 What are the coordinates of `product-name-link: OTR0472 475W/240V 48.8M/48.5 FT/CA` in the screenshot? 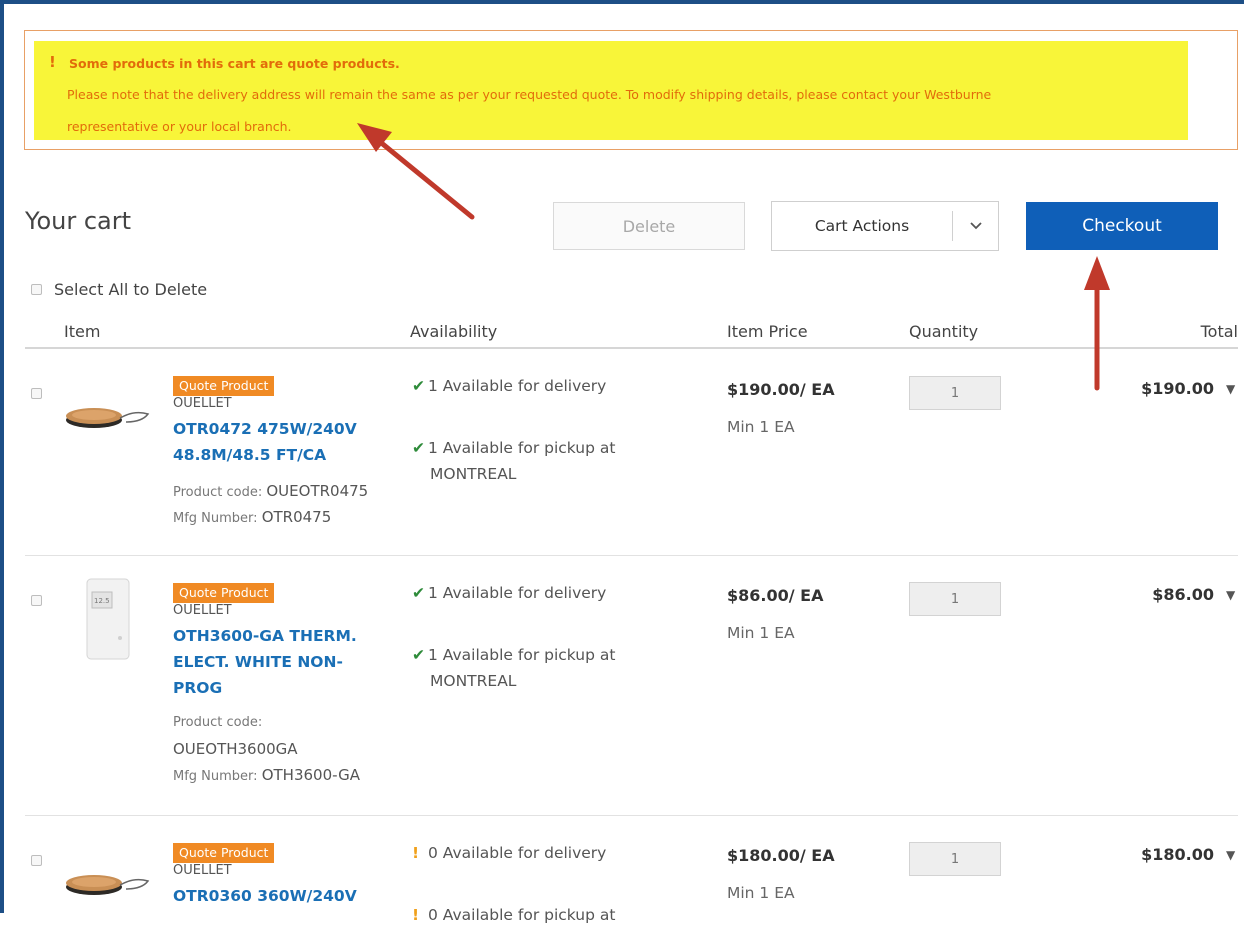 It's located at (278, 442).